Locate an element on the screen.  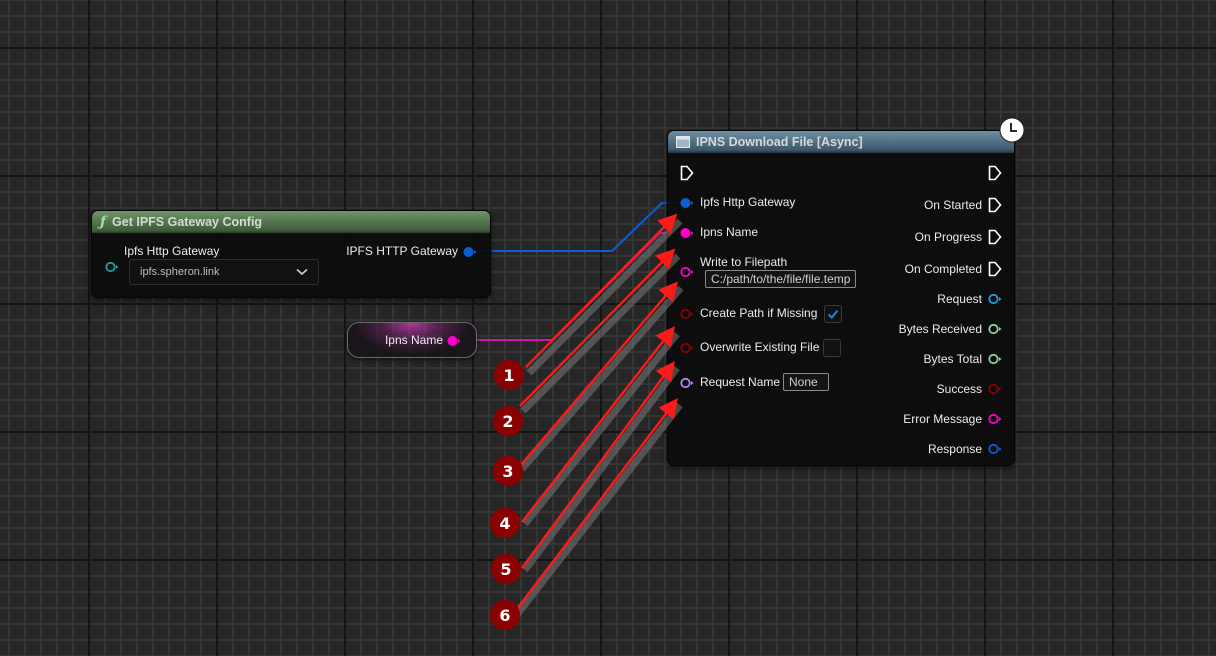
output-label: Request is located at coordinates (959, 299).